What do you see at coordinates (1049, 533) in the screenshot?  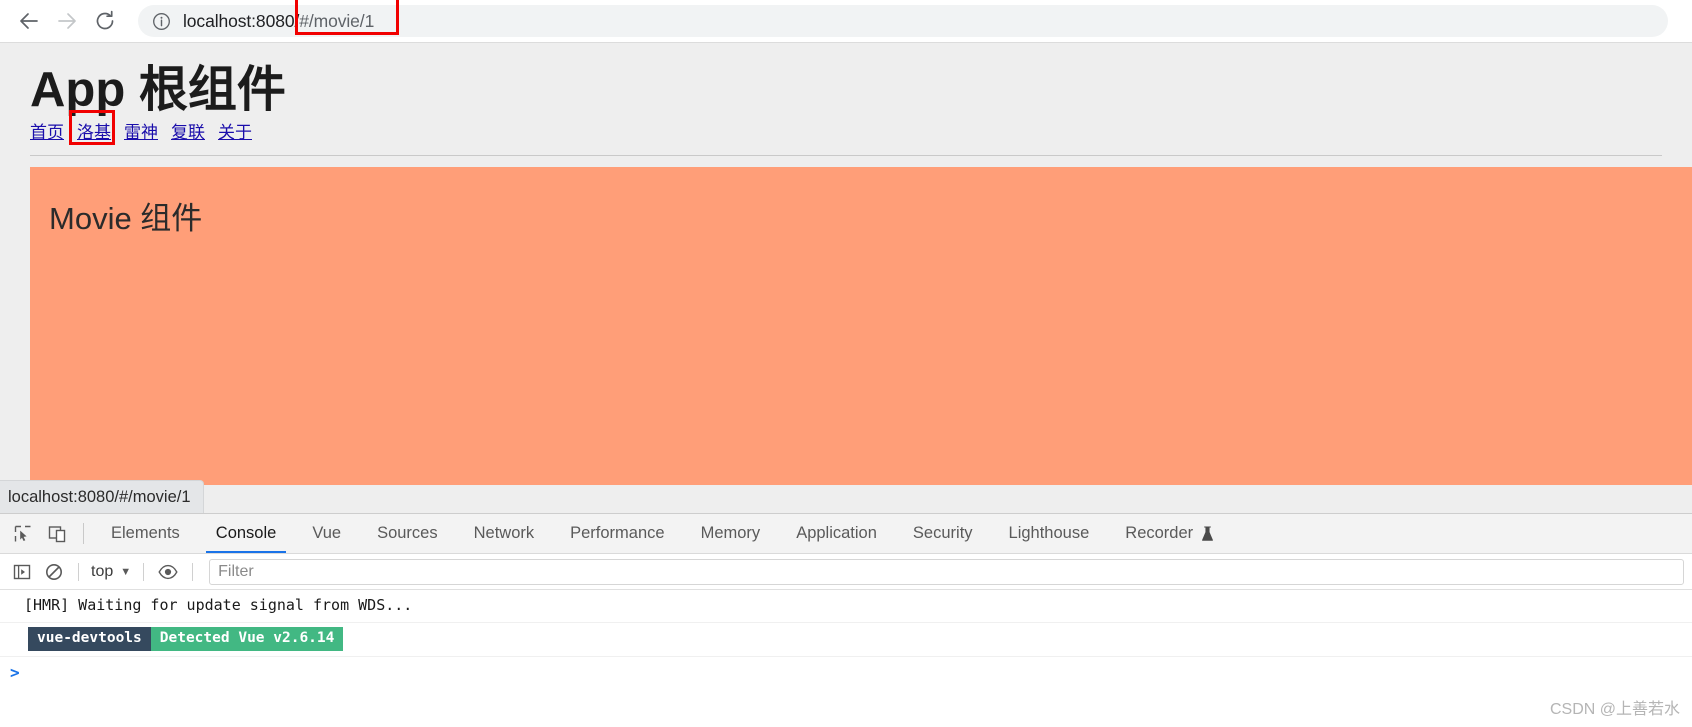 I see `tab-lighthouse: Lighthouse` at bounding box center [1049, 533].